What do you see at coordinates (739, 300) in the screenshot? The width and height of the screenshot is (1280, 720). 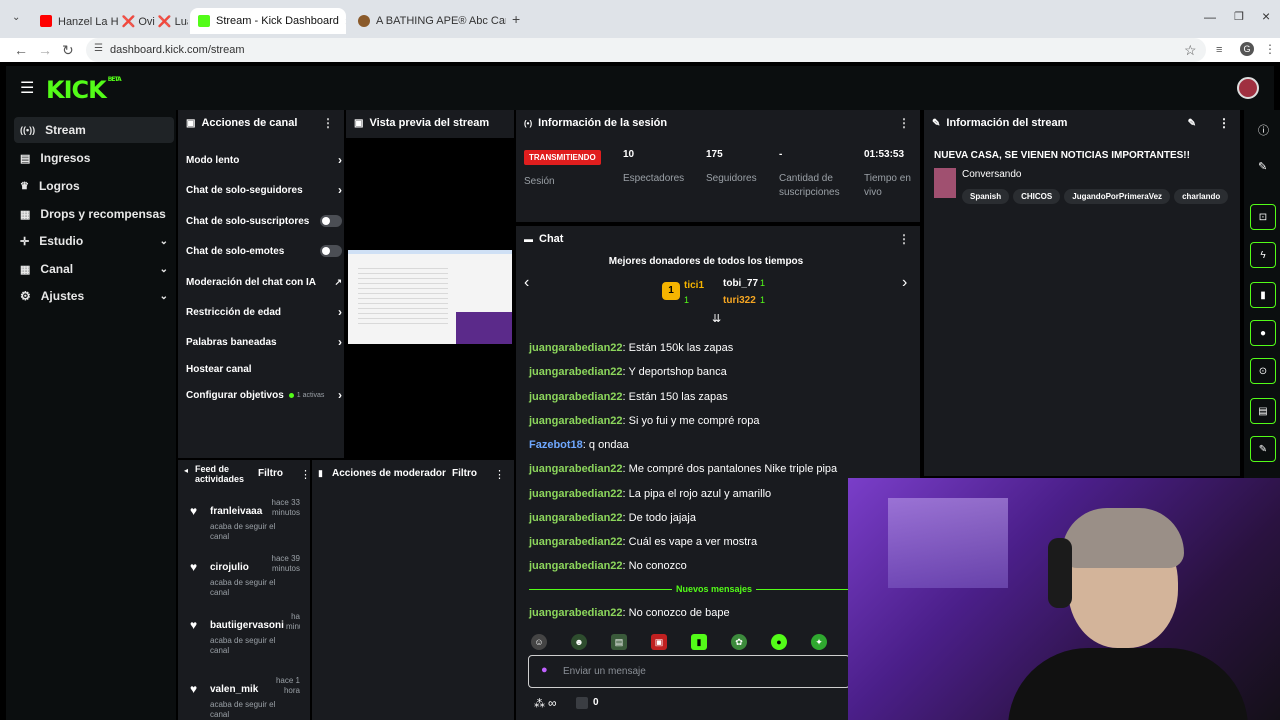 I see `donor-name: turi322` at bounding box center [739, 300].